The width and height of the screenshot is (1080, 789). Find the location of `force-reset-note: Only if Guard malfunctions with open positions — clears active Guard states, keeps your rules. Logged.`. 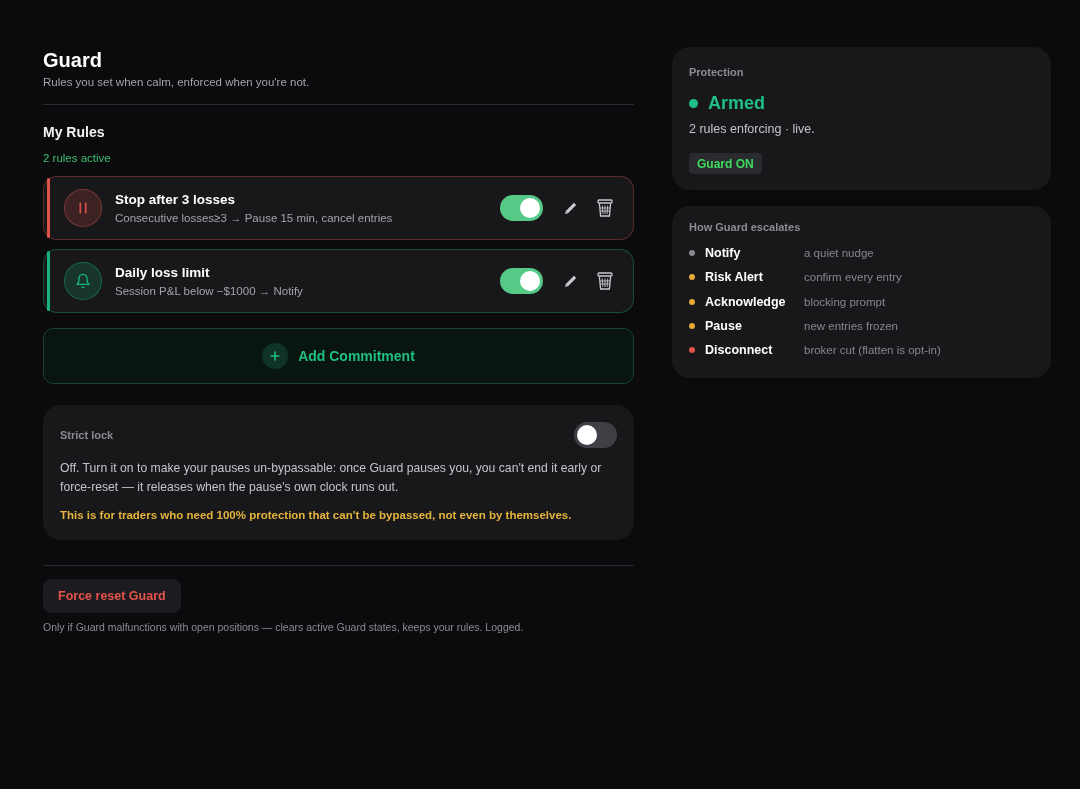

force-reset-note: Only if Guard malfunctions with open positions — clears active Guard states, keeps your rules. Logged. is located at coordinates (284, 627).